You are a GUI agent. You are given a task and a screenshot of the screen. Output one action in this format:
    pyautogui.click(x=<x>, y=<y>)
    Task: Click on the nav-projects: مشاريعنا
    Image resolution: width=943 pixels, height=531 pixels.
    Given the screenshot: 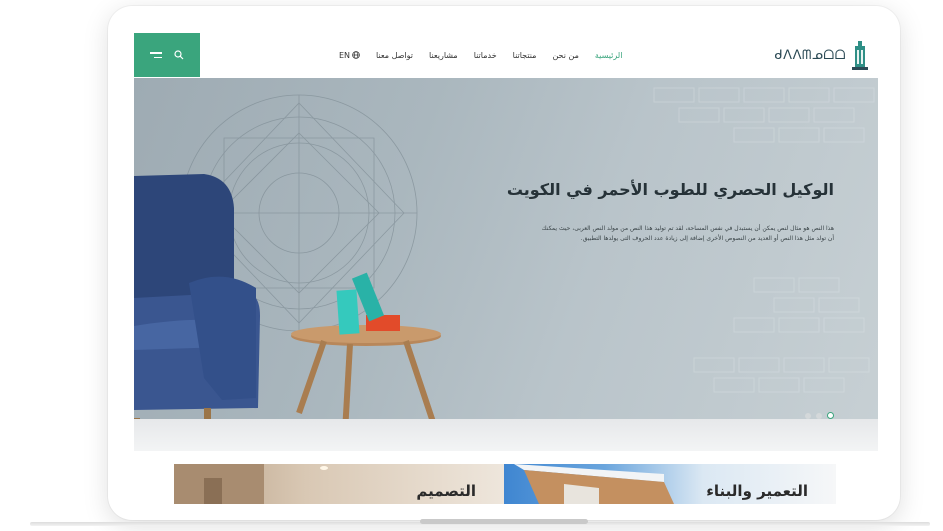 What is the action you would take?
    pyautogui.click(x=443, y=55)
    